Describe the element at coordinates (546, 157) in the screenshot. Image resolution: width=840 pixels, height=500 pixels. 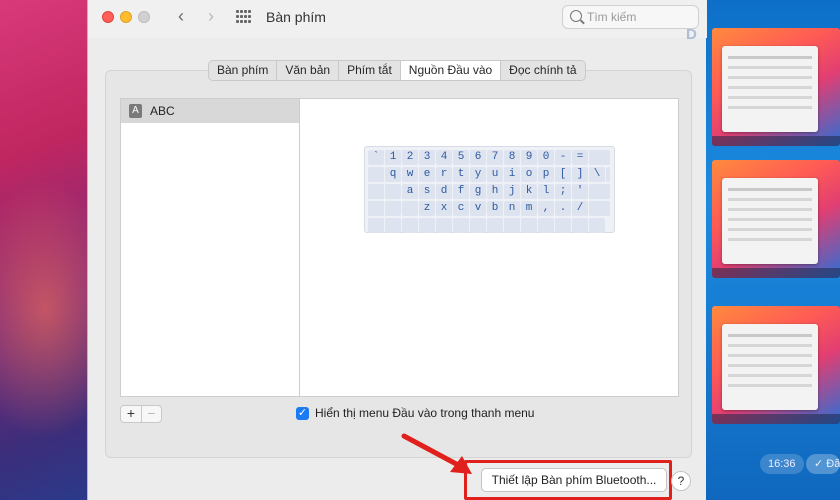
I see `keyboard-key: 0` at that location.